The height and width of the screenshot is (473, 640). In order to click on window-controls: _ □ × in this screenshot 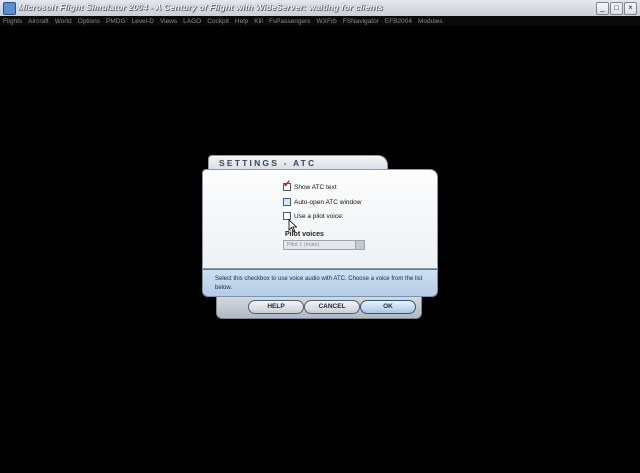, I will do `click(616, 8)`.